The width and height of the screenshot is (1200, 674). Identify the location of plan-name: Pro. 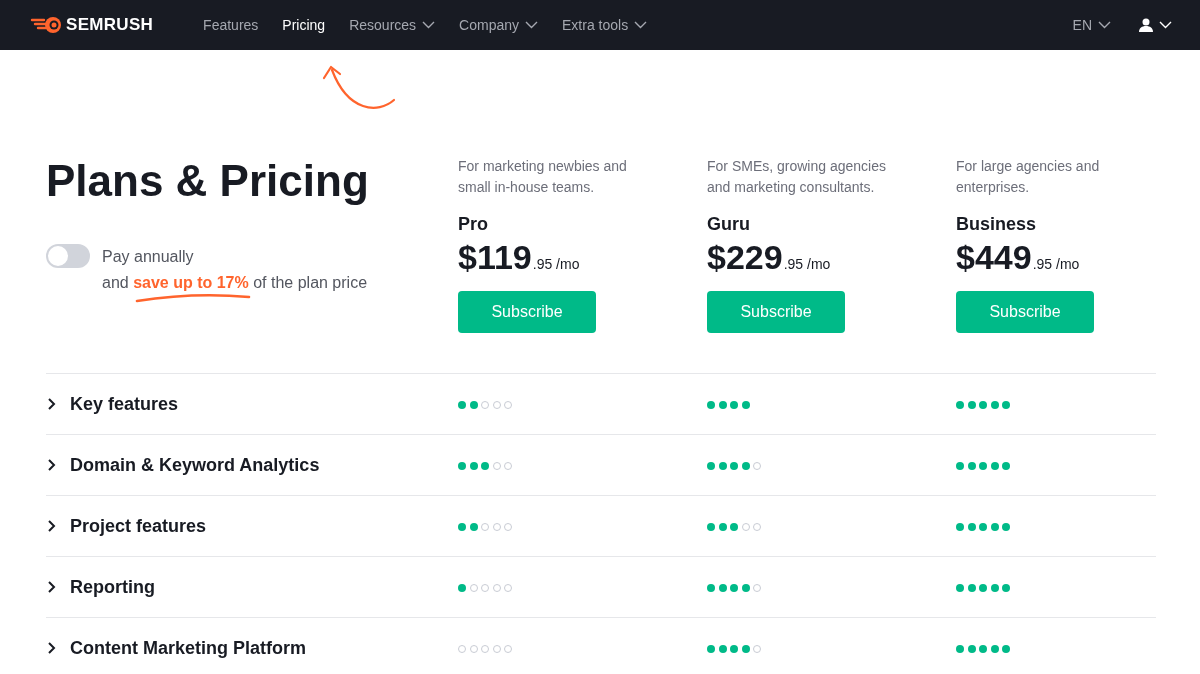
(473, 224).